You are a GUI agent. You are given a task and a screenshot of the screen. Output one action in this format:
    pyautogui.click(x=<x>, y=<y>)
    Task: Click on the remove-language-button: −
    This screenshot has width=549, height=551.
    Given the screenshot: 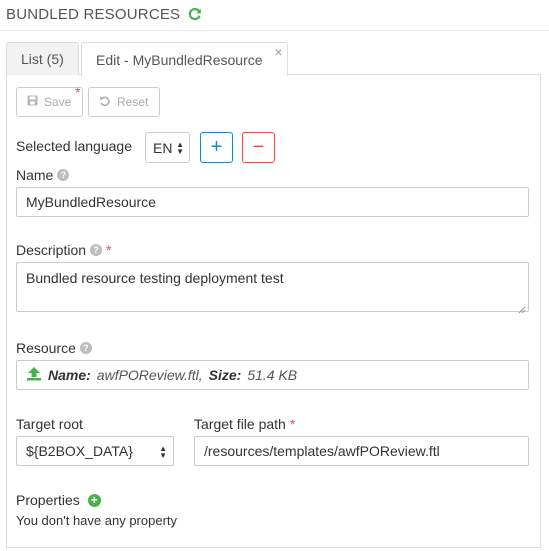 What is the action you would take?
    pyautogui.click(x=258, y=147)
    